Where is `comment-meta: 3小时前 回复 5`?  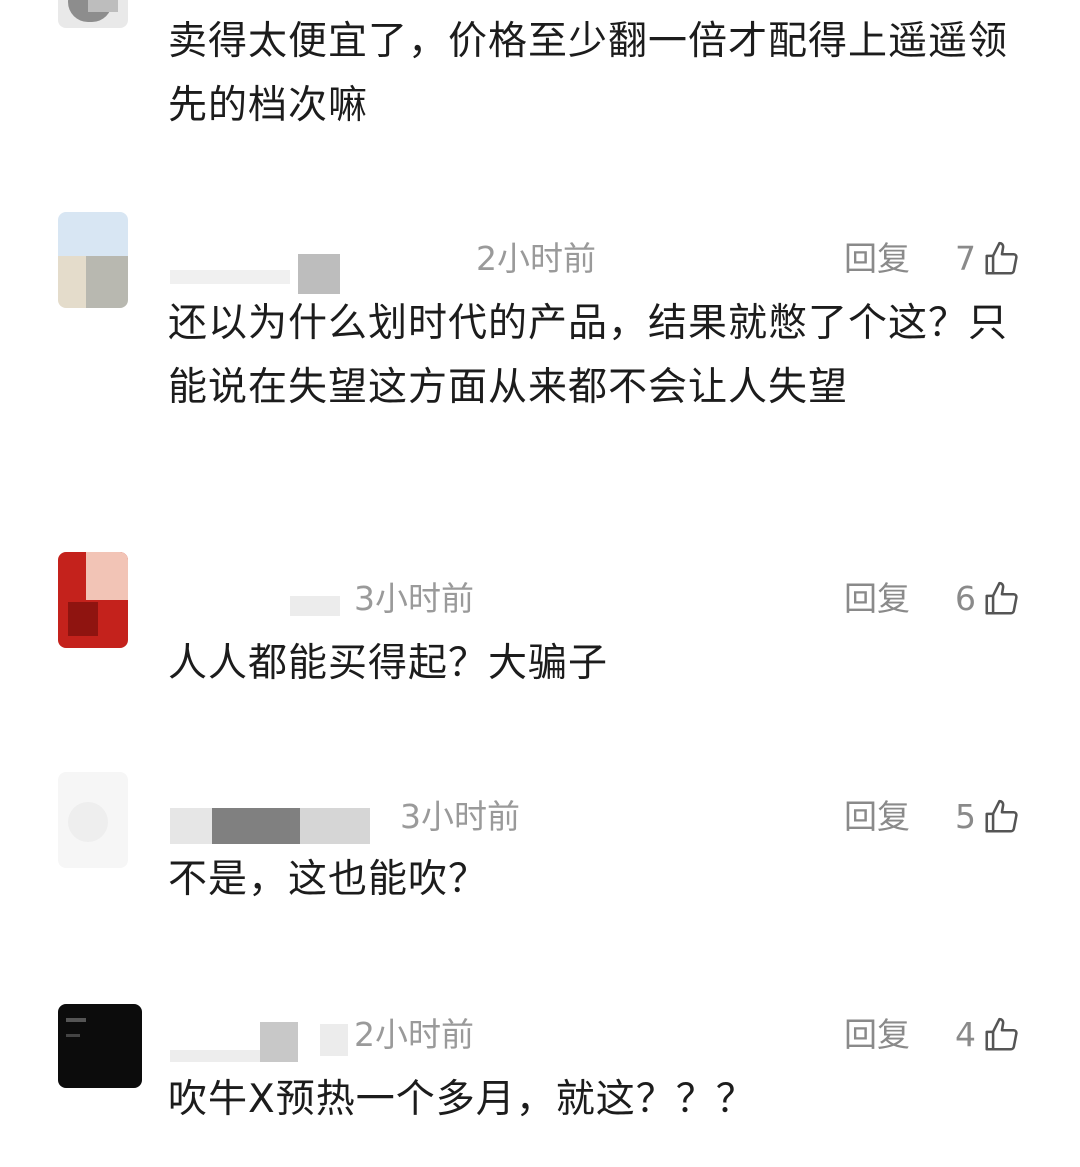
comment-meta: 3小时前 回复 5 is located at coordinates (600, 818).